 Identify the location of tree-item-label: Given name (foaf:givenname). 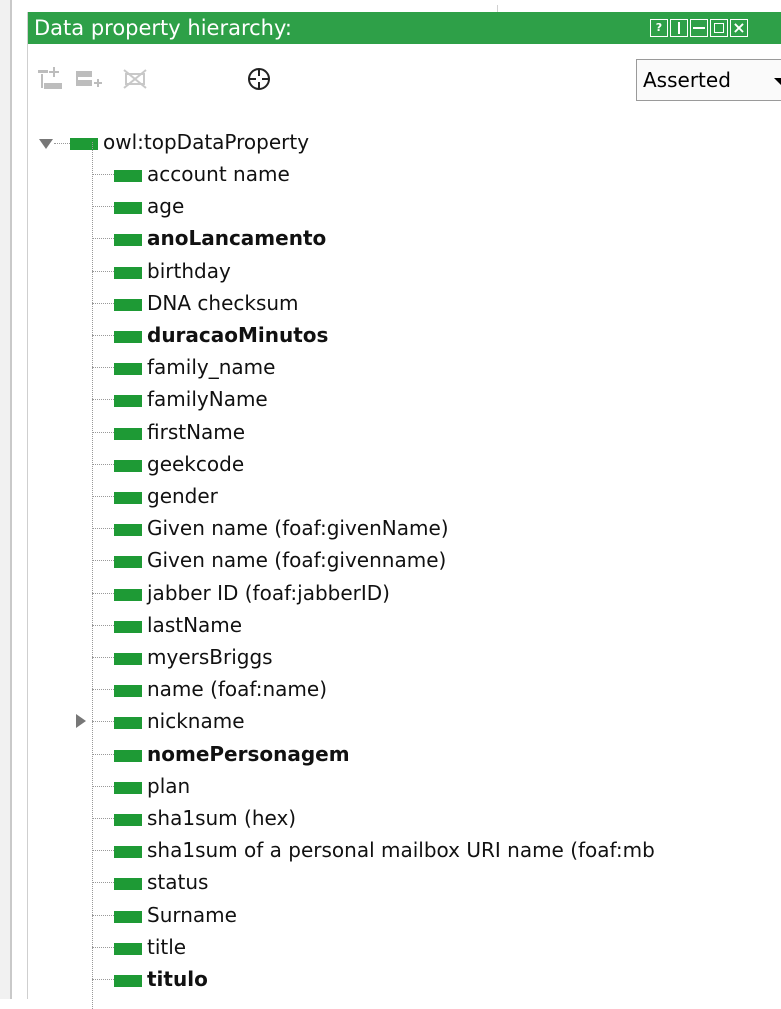
(297, 560).